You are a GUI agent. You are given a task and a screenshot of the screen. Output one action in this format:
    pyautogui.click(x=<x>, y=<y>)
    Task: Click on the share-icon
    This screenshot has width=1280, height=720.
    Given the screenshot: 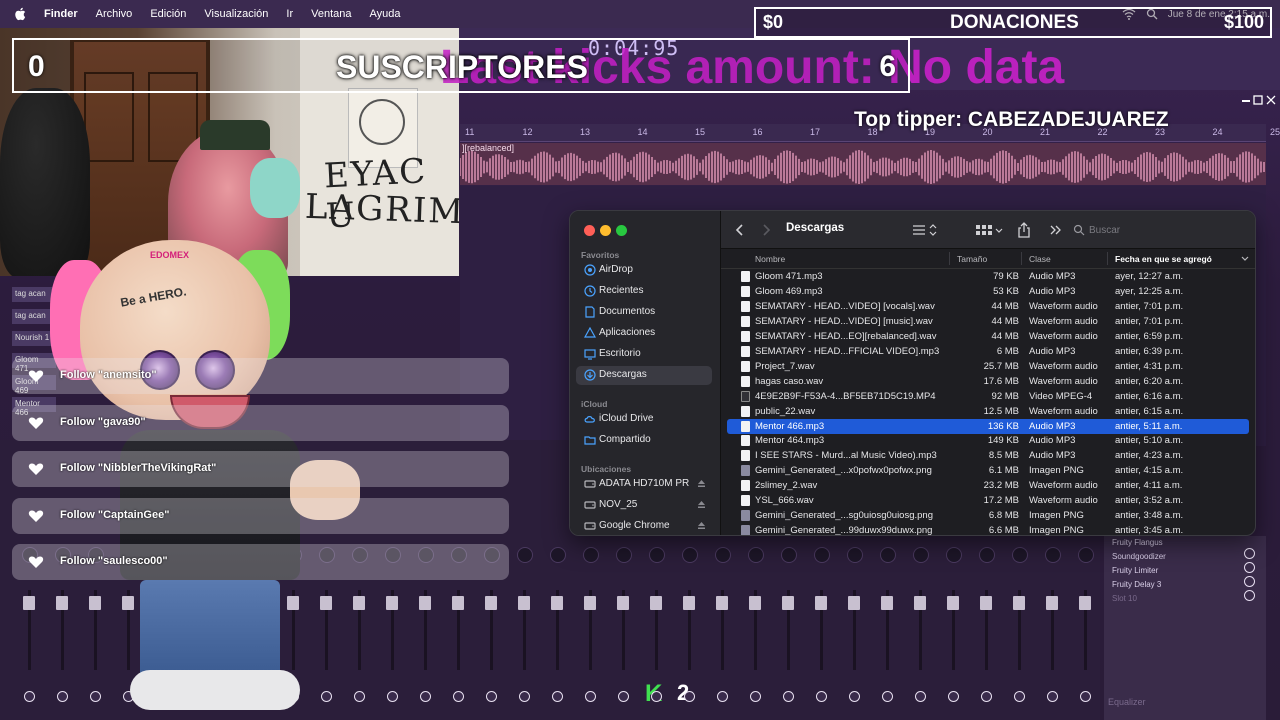 What is the action you would take?
    pyautogui.click(x=1024, y=230)
    